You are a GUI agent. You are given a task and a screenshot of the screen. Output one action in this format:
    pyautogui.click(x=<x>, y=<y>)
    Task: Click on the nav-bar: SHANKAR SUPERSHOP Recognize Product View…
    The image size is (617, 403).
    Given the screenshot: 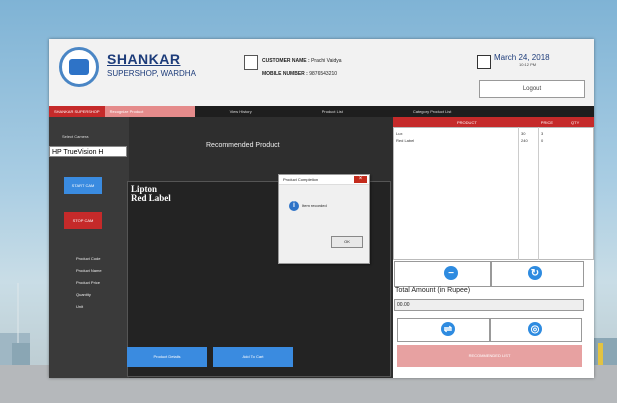 What is the action you would take?
    pyautogui.click(x=321, y=111)
    